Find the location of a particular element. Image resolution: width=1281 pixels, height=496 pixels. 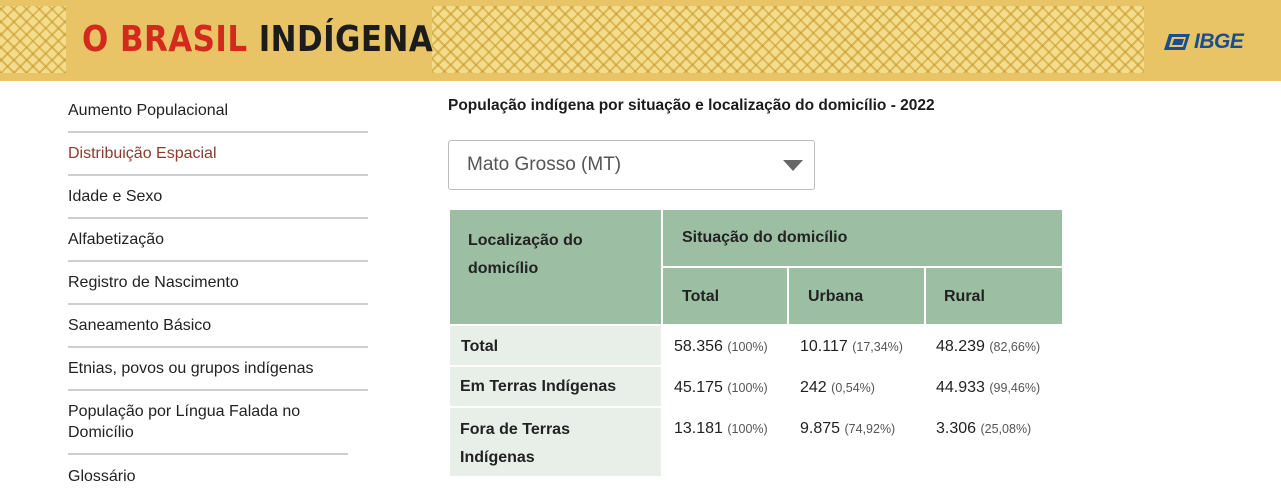

state-select: Mato Grosso (MT) is located at coordinates (631, 165).